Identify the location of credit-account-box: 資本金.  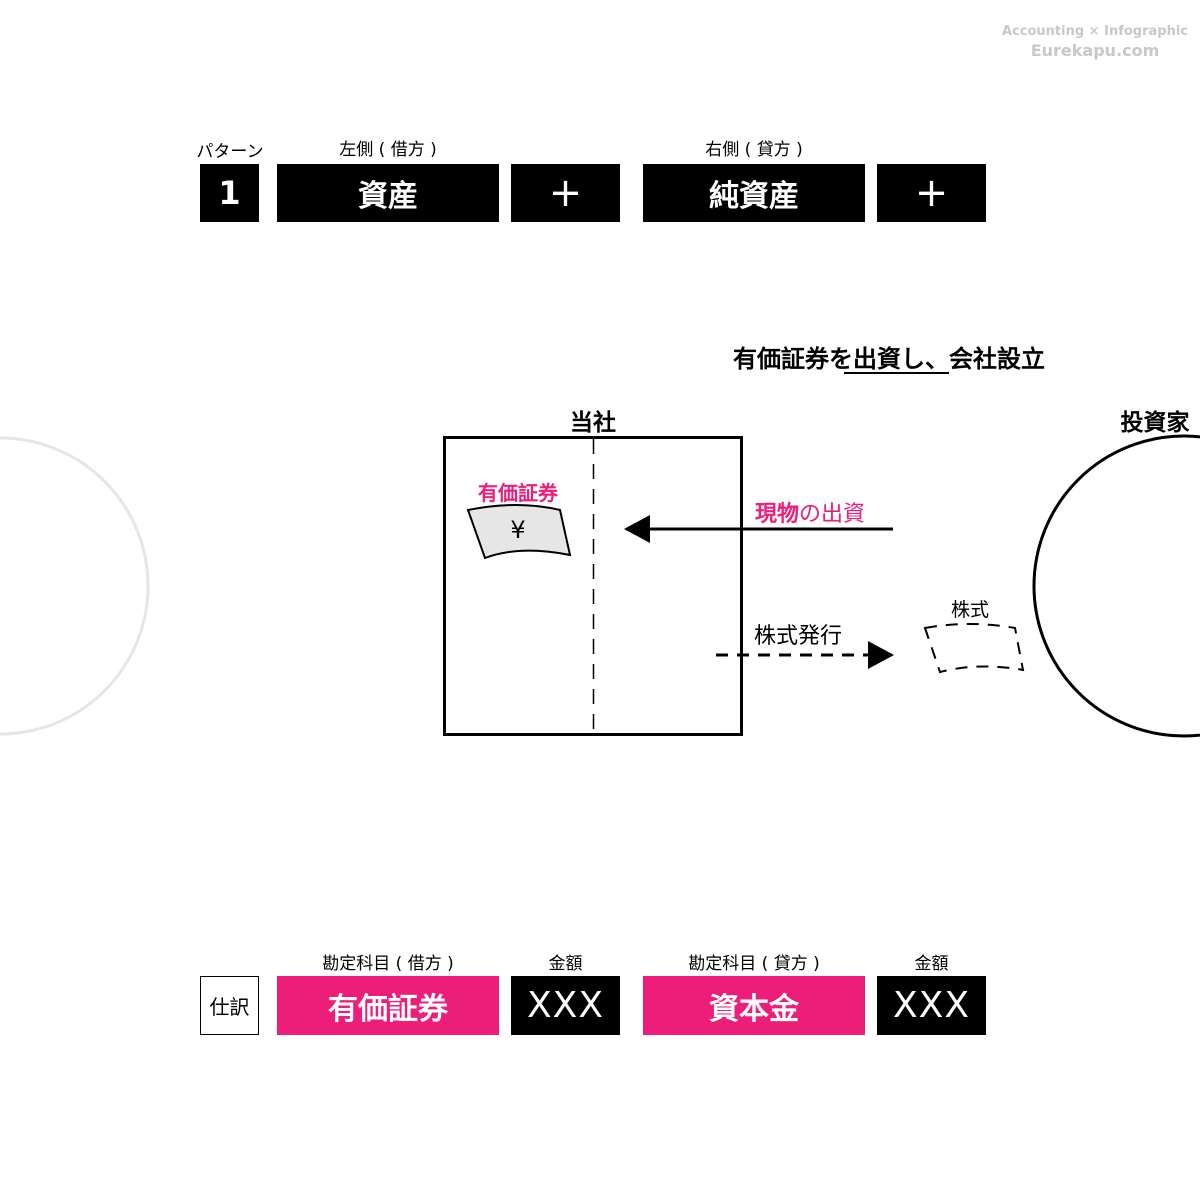
(754, 1005).